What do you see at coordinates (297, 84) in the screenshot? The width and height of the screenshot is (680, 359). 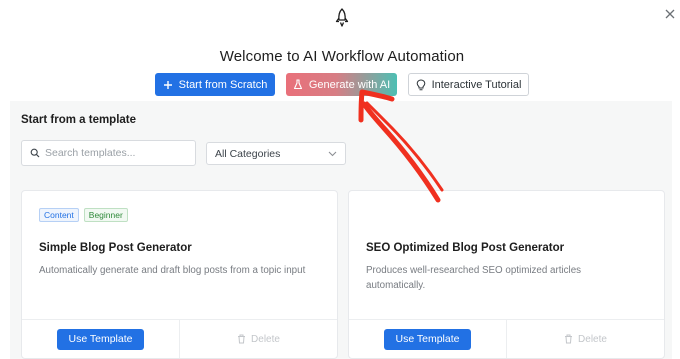 I see `flask-icon` at bounding box center [297, 84].